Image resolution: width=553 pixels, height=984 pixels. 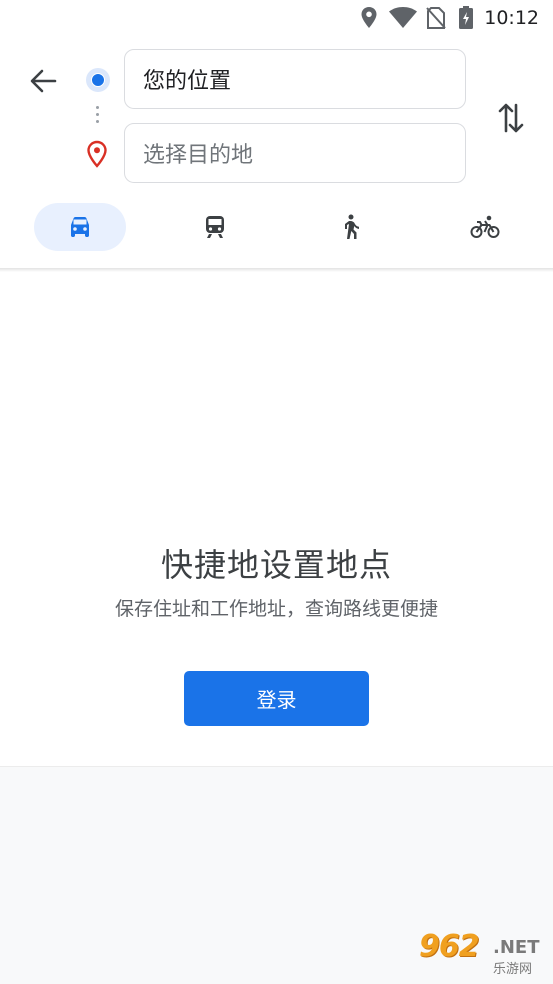 I want to click on no-sim-icon, so click(x=436, y=20).